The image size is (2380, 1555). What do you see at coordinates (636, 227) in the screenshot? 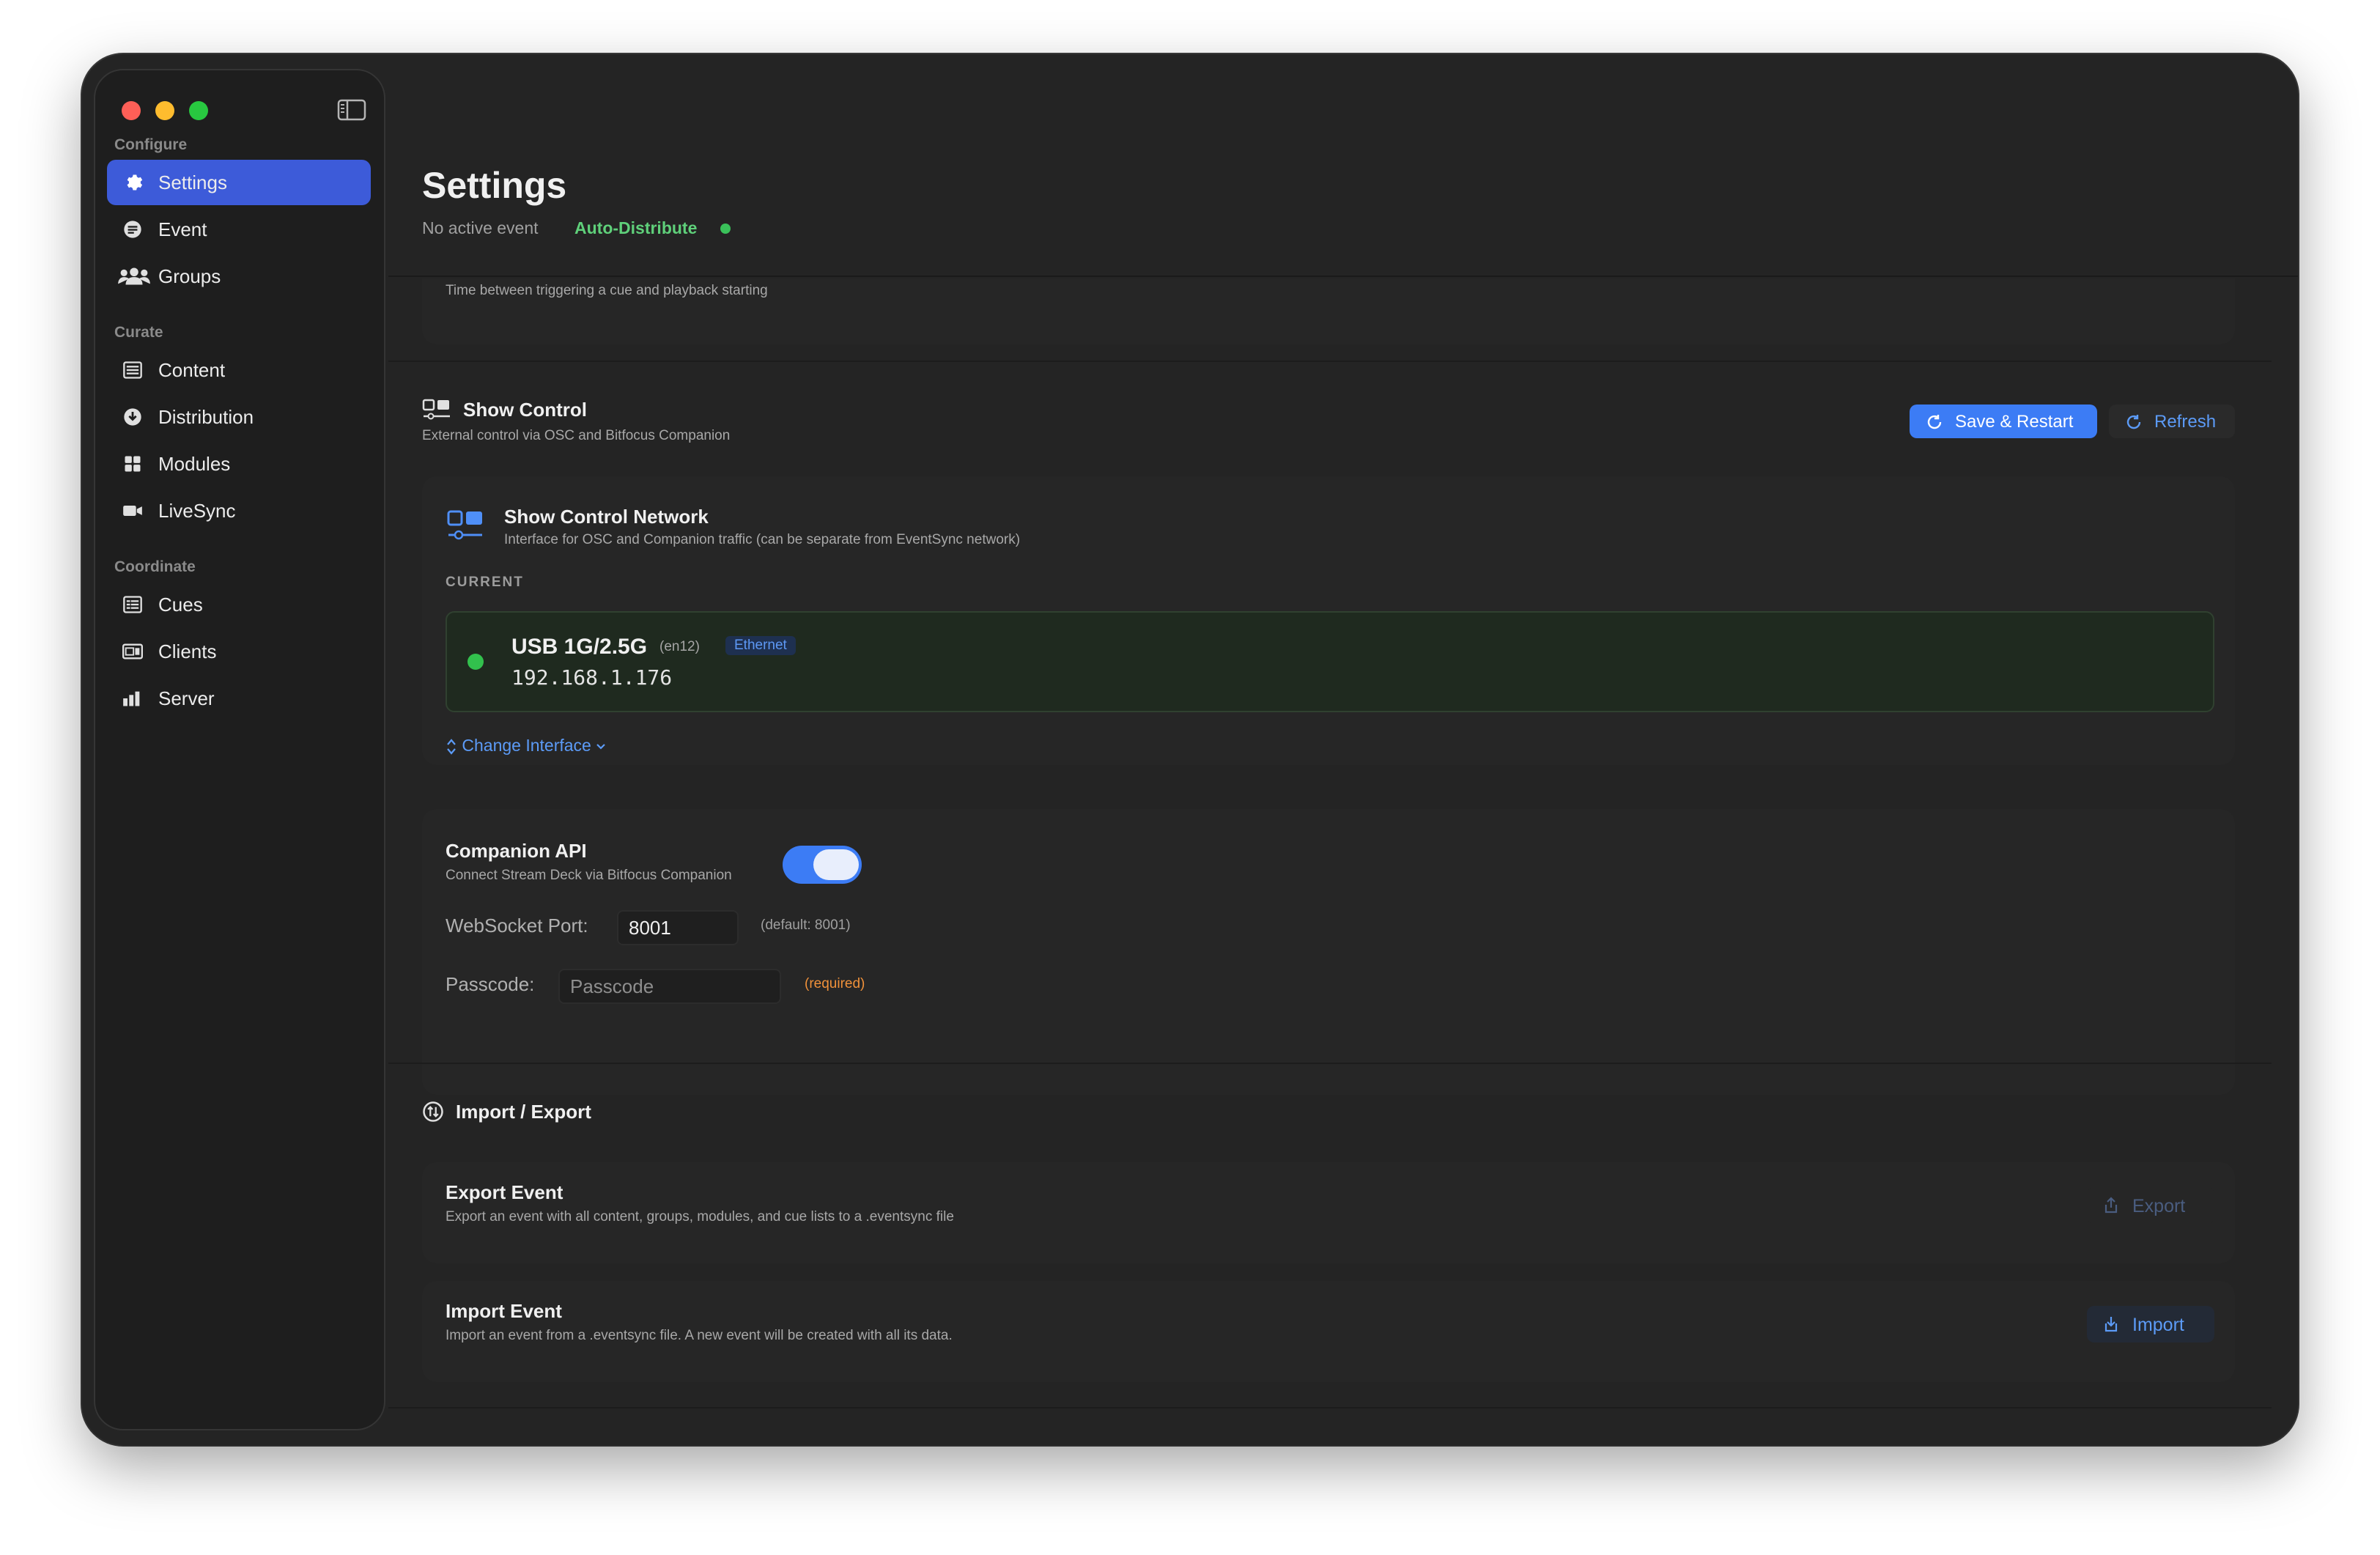
I see `auto-distribute-status: Auto-Distribute` at bounding box center [636, 227].